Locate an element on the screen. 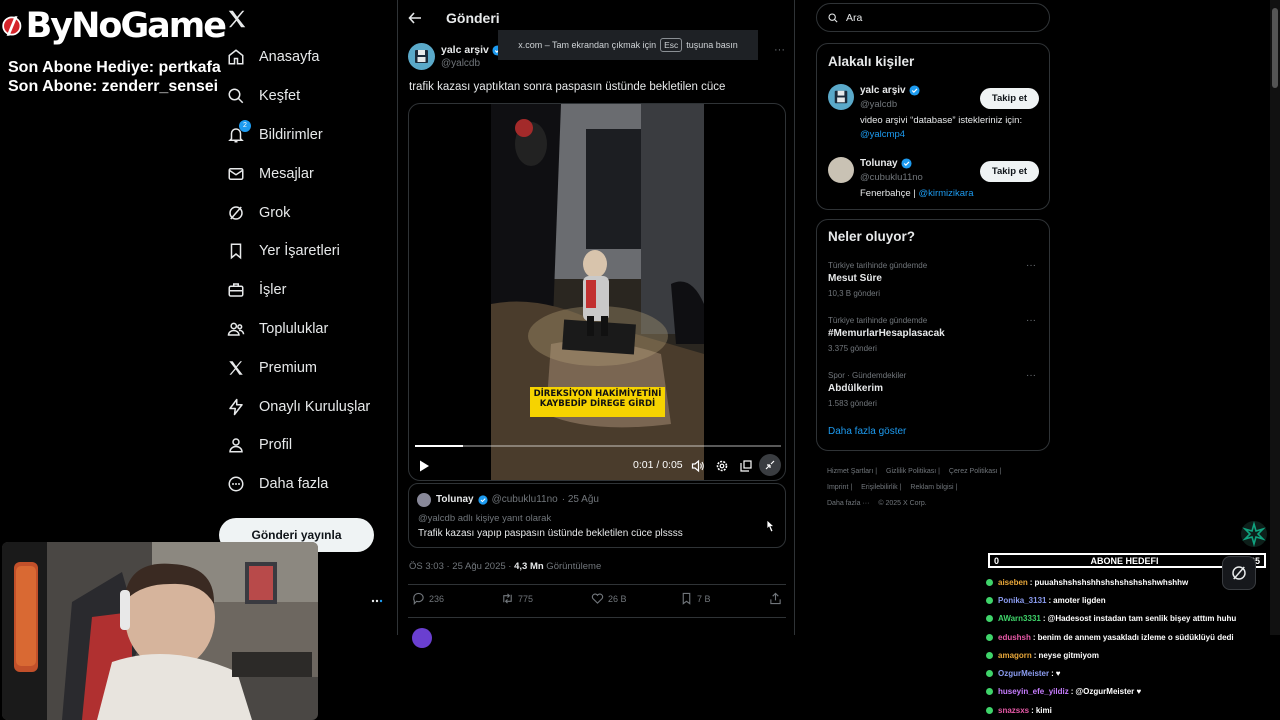  reply-author: Tolunay @cubuklu11no · 25 Ağu is located at coordinates (517, 499).